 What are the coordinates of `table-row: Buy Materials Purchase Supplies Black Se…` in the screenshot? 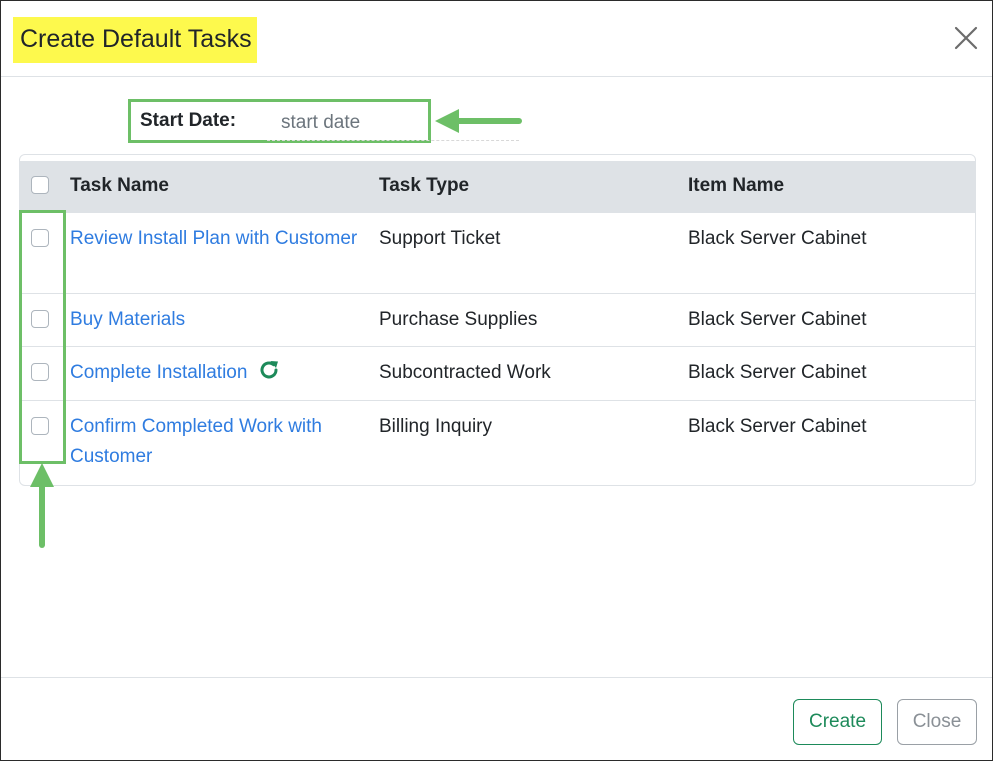 It's located at (497, 320).